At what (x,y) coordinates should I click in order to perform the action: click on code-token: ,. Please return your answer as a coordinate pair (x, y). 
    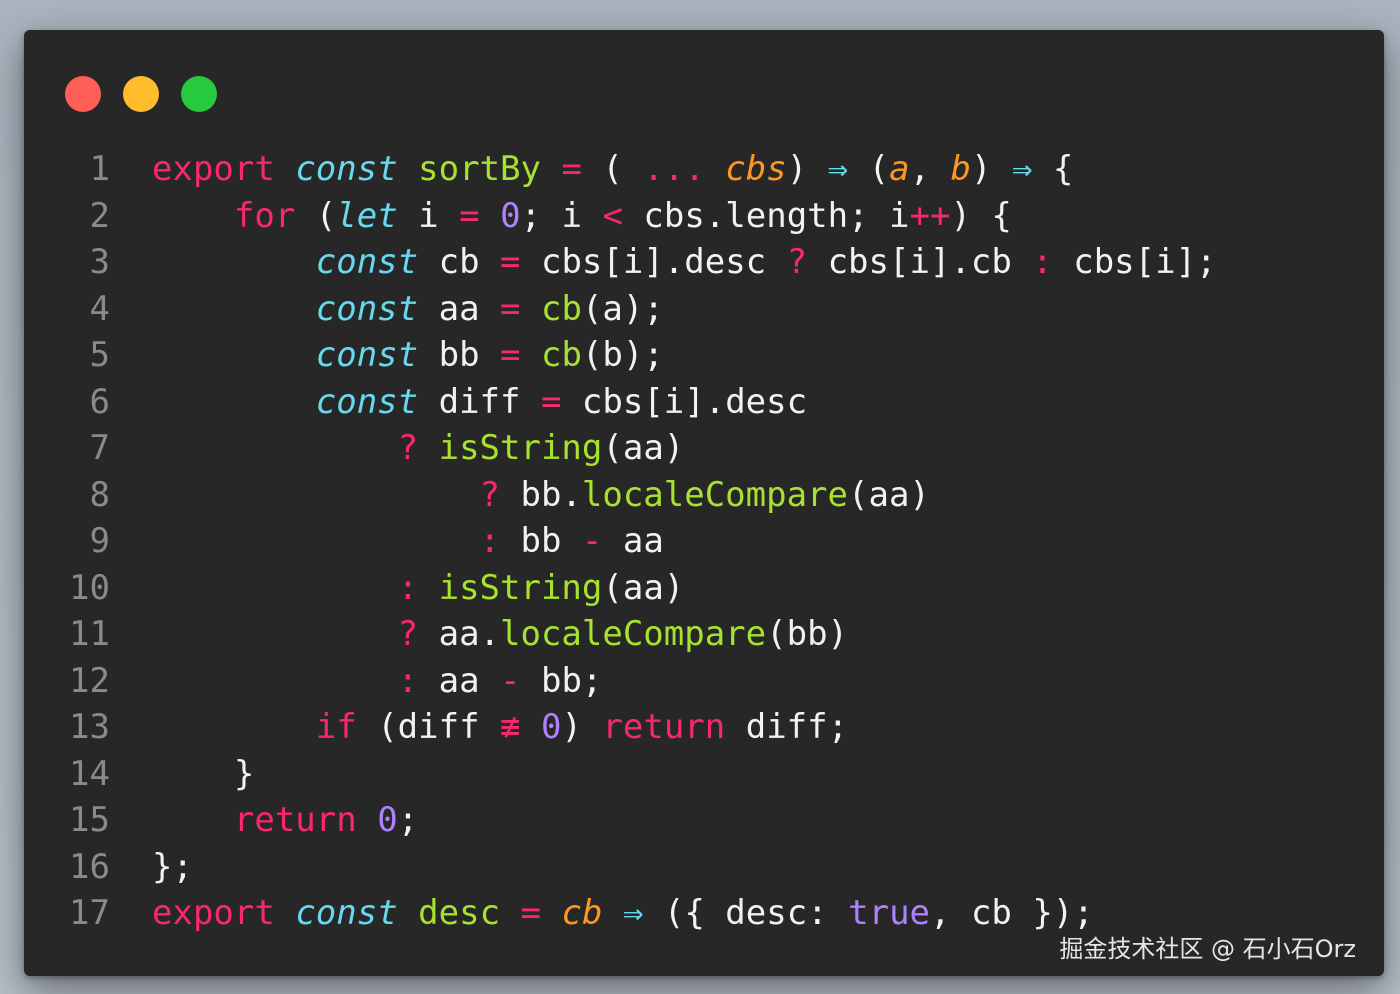
    Looking at the image, I should click on (930, 169).